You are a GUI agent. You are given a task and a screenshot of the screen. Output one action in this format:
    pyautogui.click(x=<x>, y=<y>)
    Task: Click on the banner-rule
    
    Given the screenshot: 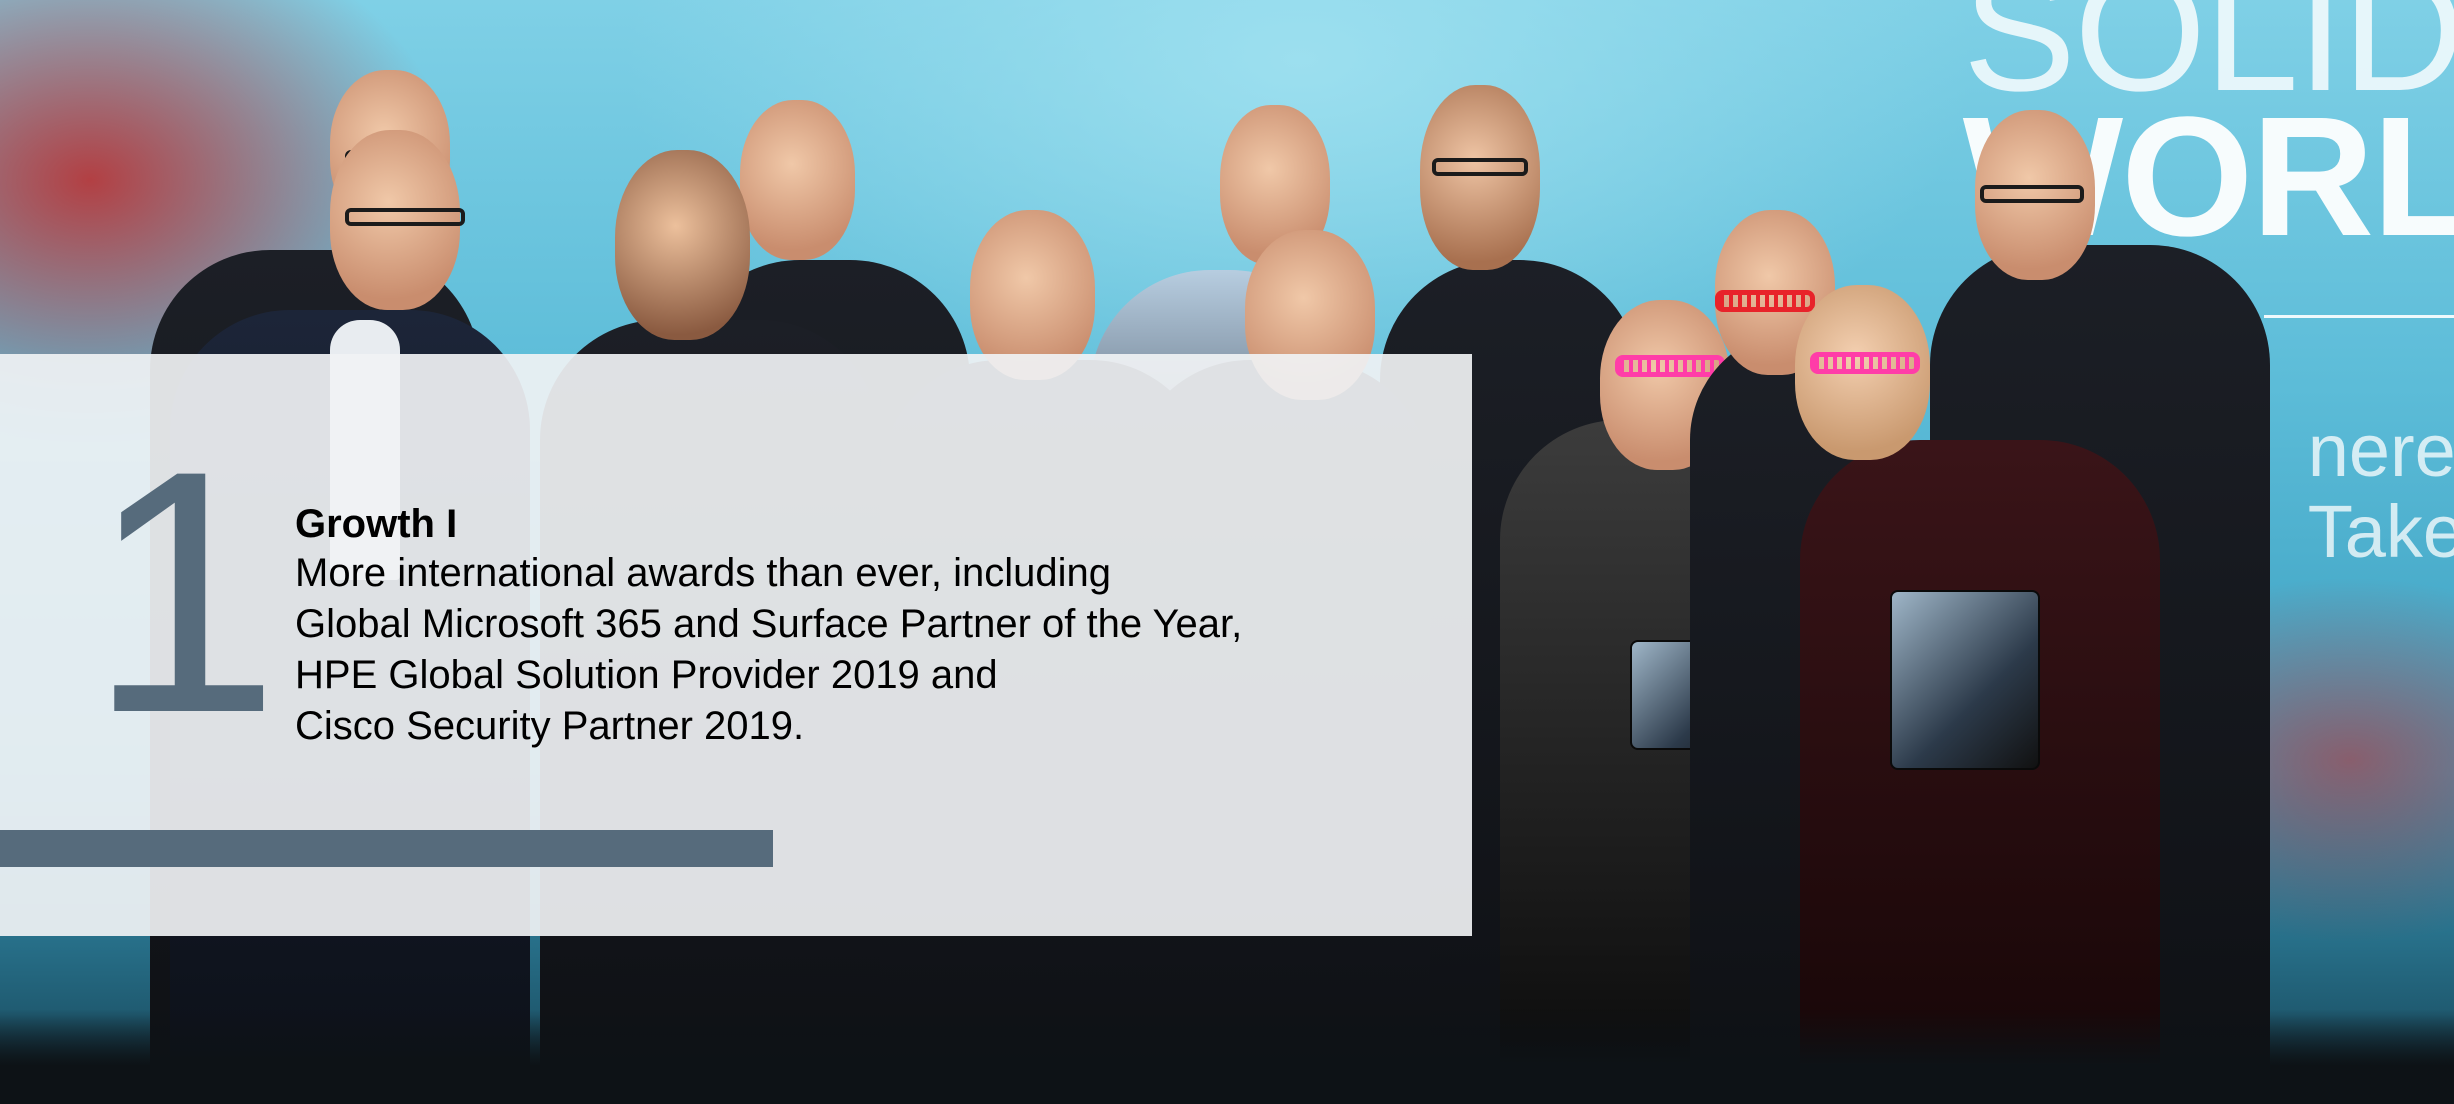 What is the action you would take?
    pyautogui.click(x=2359, y=316)
    